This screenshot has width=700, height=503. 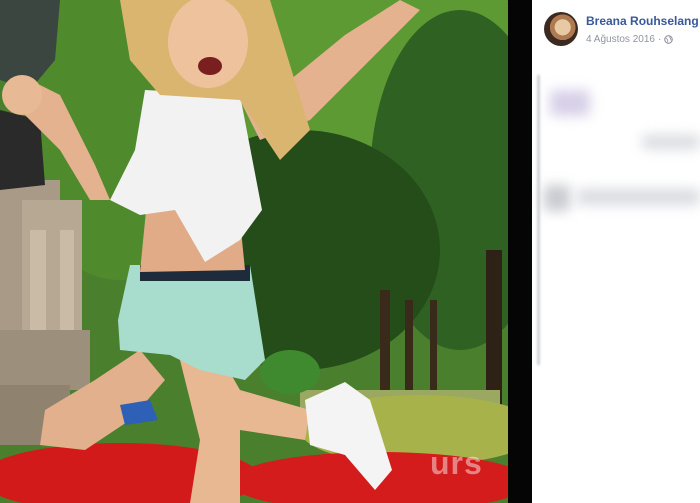 I want to click on photo-watermark: urs, so click(x=456, y=463).